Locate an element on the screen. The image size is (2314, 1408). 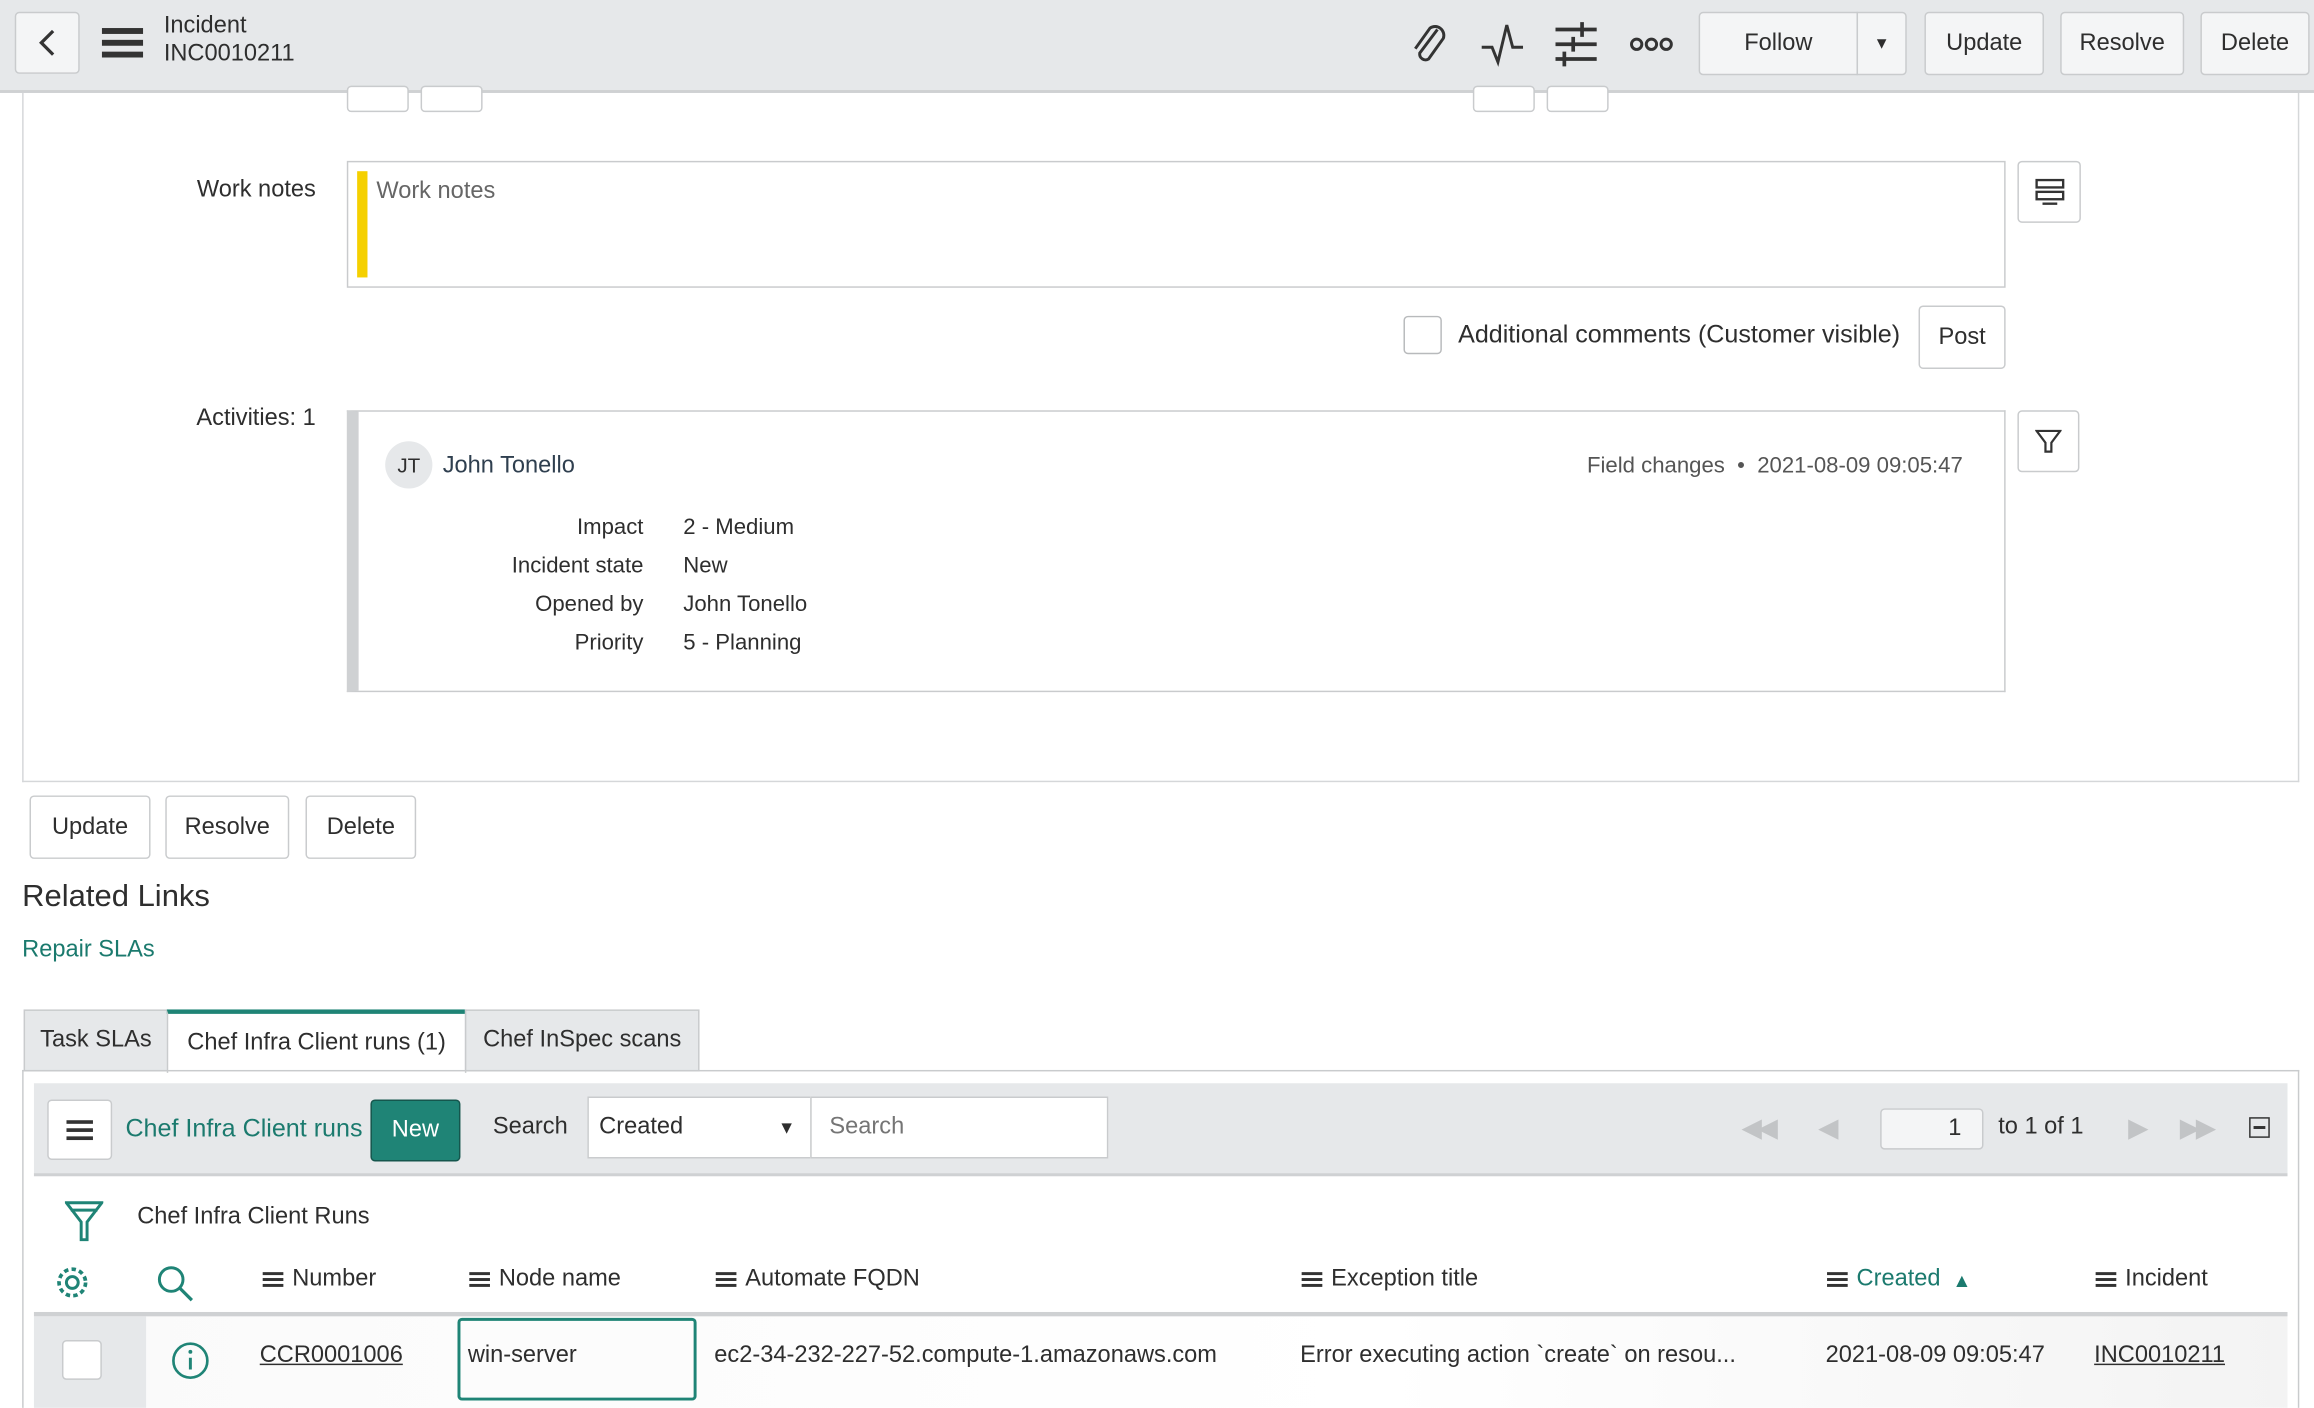
column-exception-title: Exception title is located at coordinates (1390, 1279).